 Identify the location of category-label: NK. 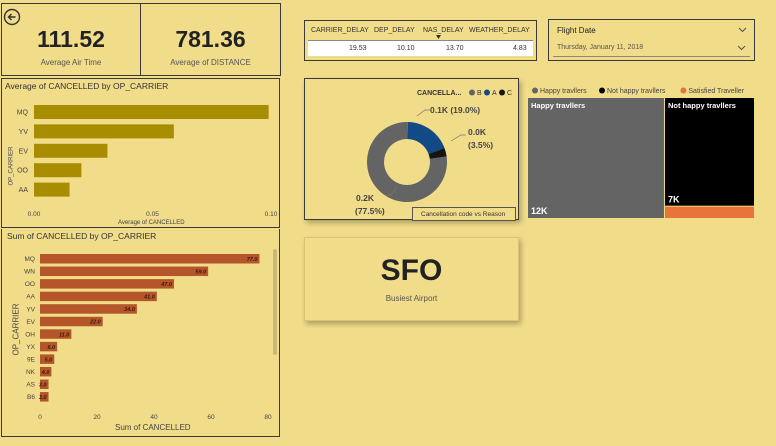
(31, 372).